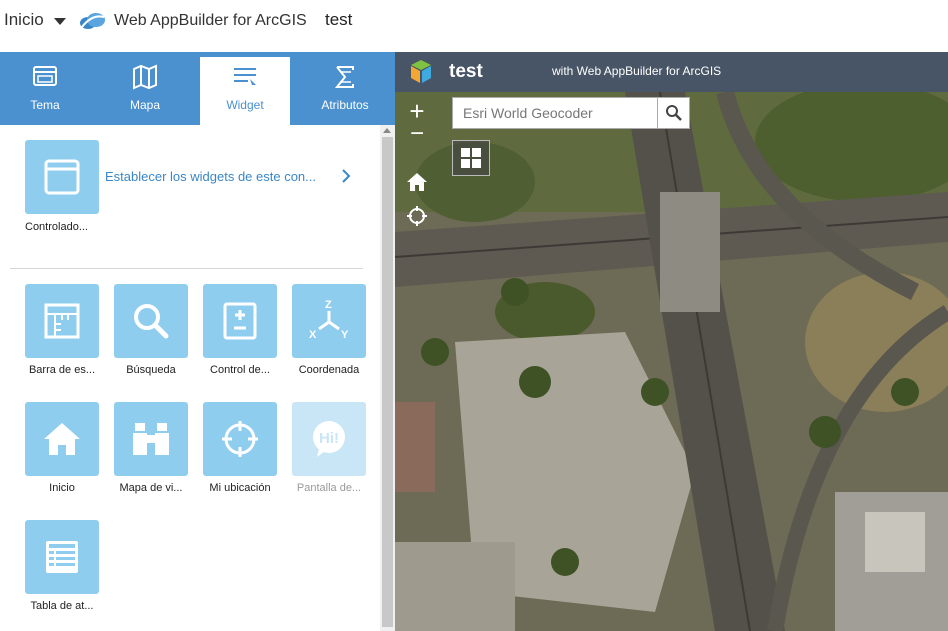 This screenshot has width=948, height=631. I want to click on widget-tile-search, so click(151, 321).